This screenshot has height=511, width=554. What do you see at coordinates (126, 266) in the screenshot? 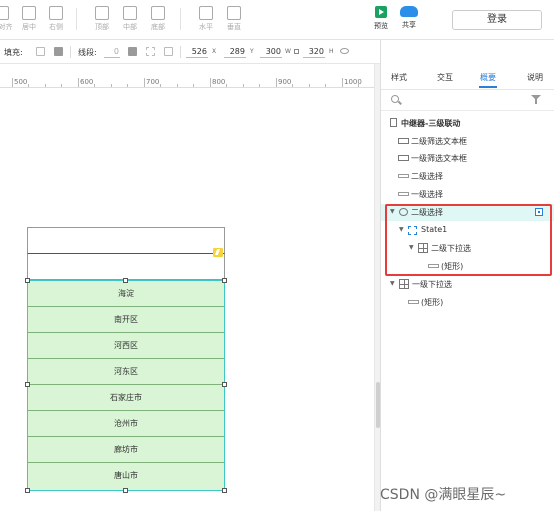
I see `second-level-filter-textbox` at bounding box center [126, 266].